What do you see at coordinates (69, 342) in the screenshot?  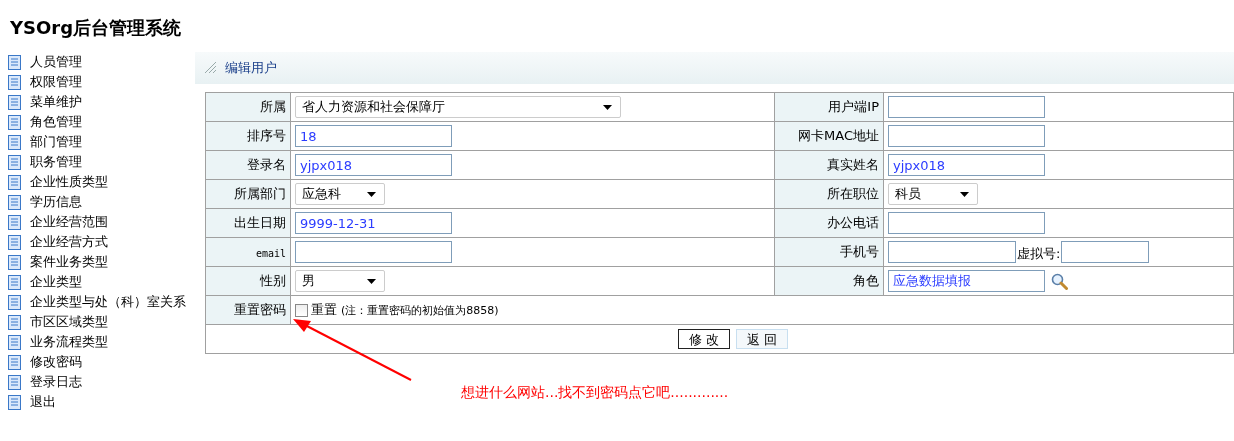 I see `sidebar-link: 业务流程类型` at bounding box center [69, 342].